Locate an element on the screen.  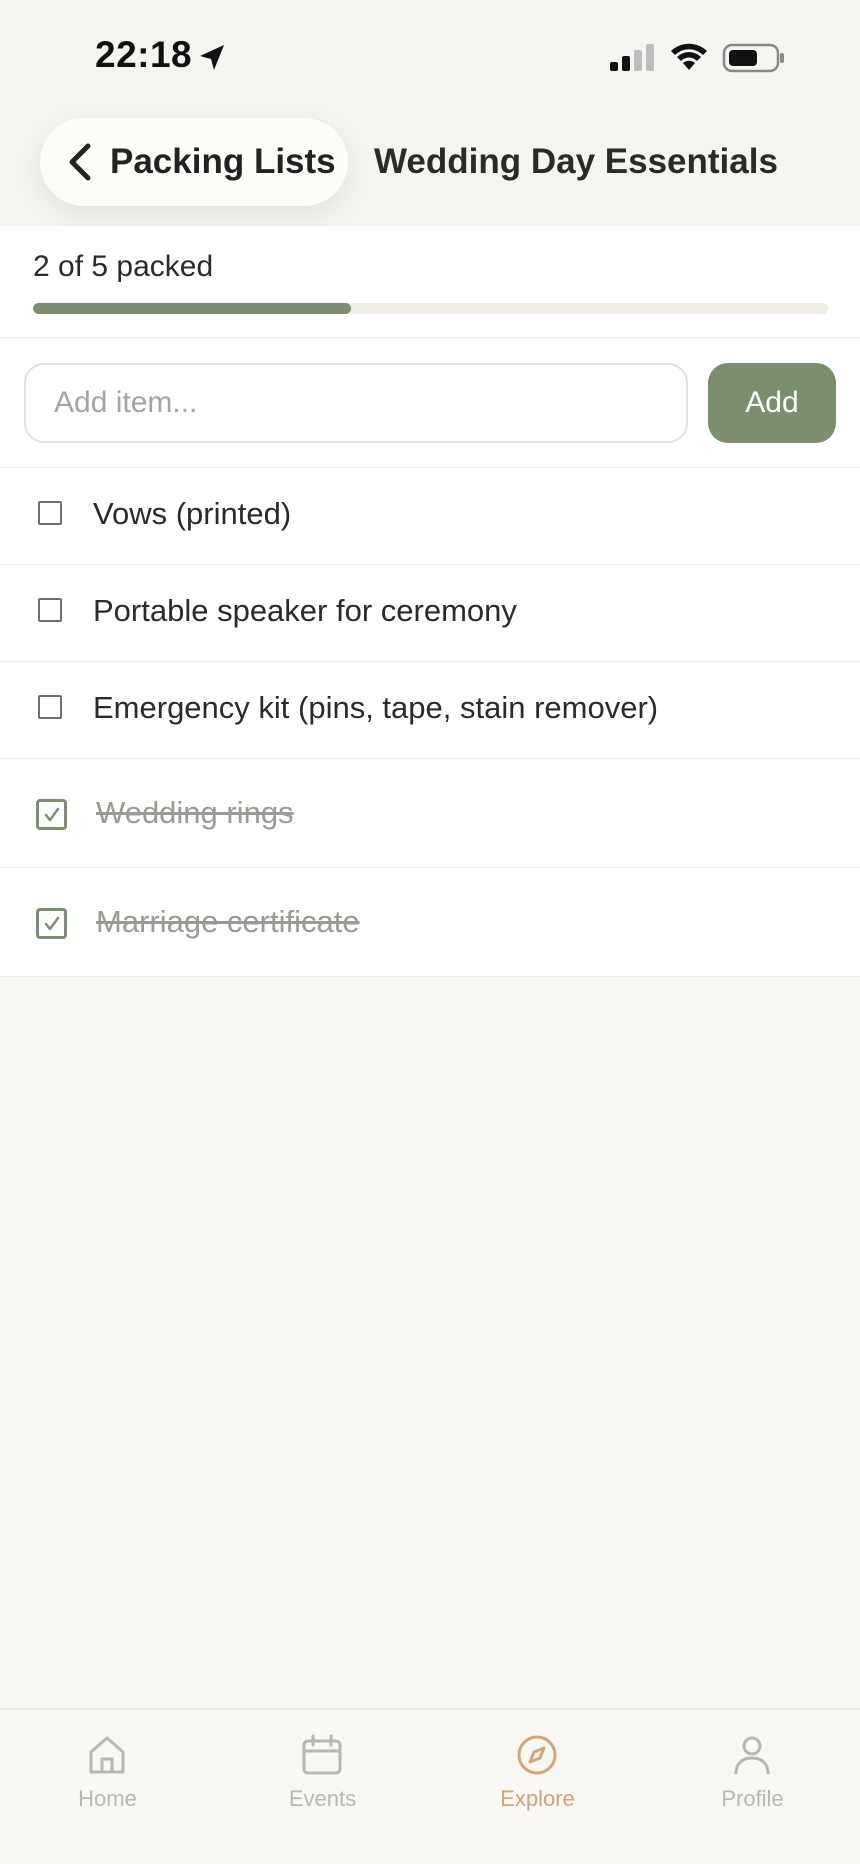
tab-profile-label: Profile is located at coordinates (752, 1798).